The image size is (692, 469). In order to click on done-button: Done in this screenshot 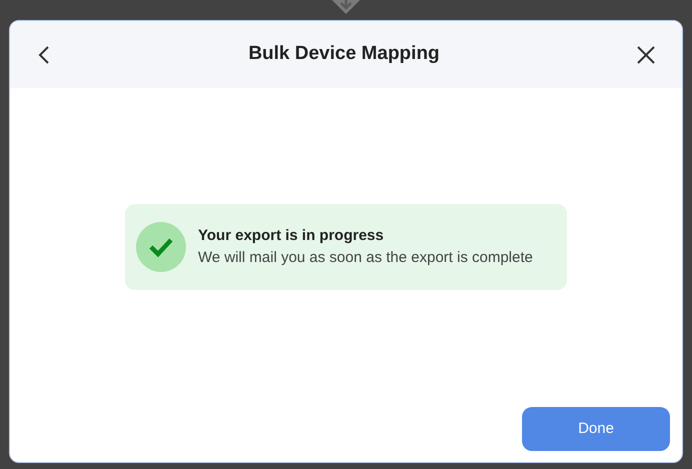, I will do `click(596, 429)`.